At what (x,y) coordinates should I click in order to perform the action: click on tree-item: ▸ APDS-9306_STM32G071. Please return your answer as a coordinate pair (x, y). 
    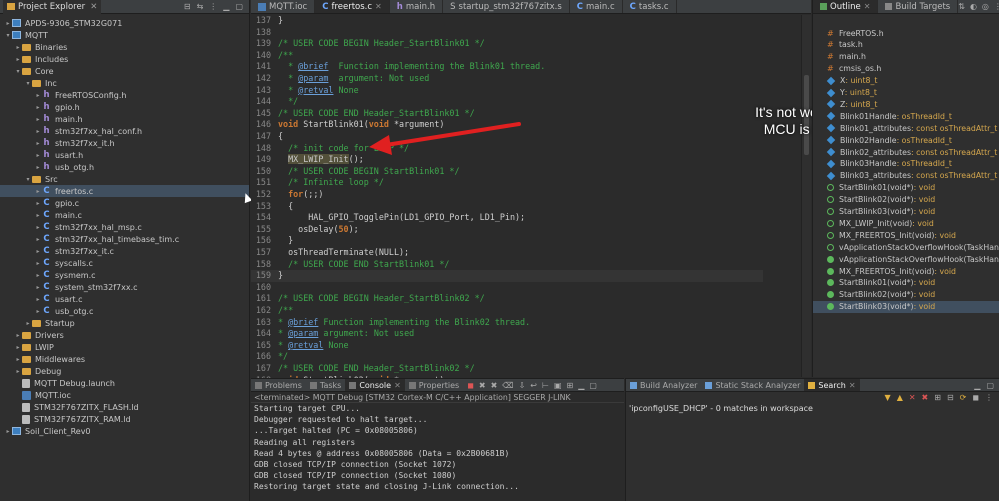
    Looking at the image, I should click on (124, 23).